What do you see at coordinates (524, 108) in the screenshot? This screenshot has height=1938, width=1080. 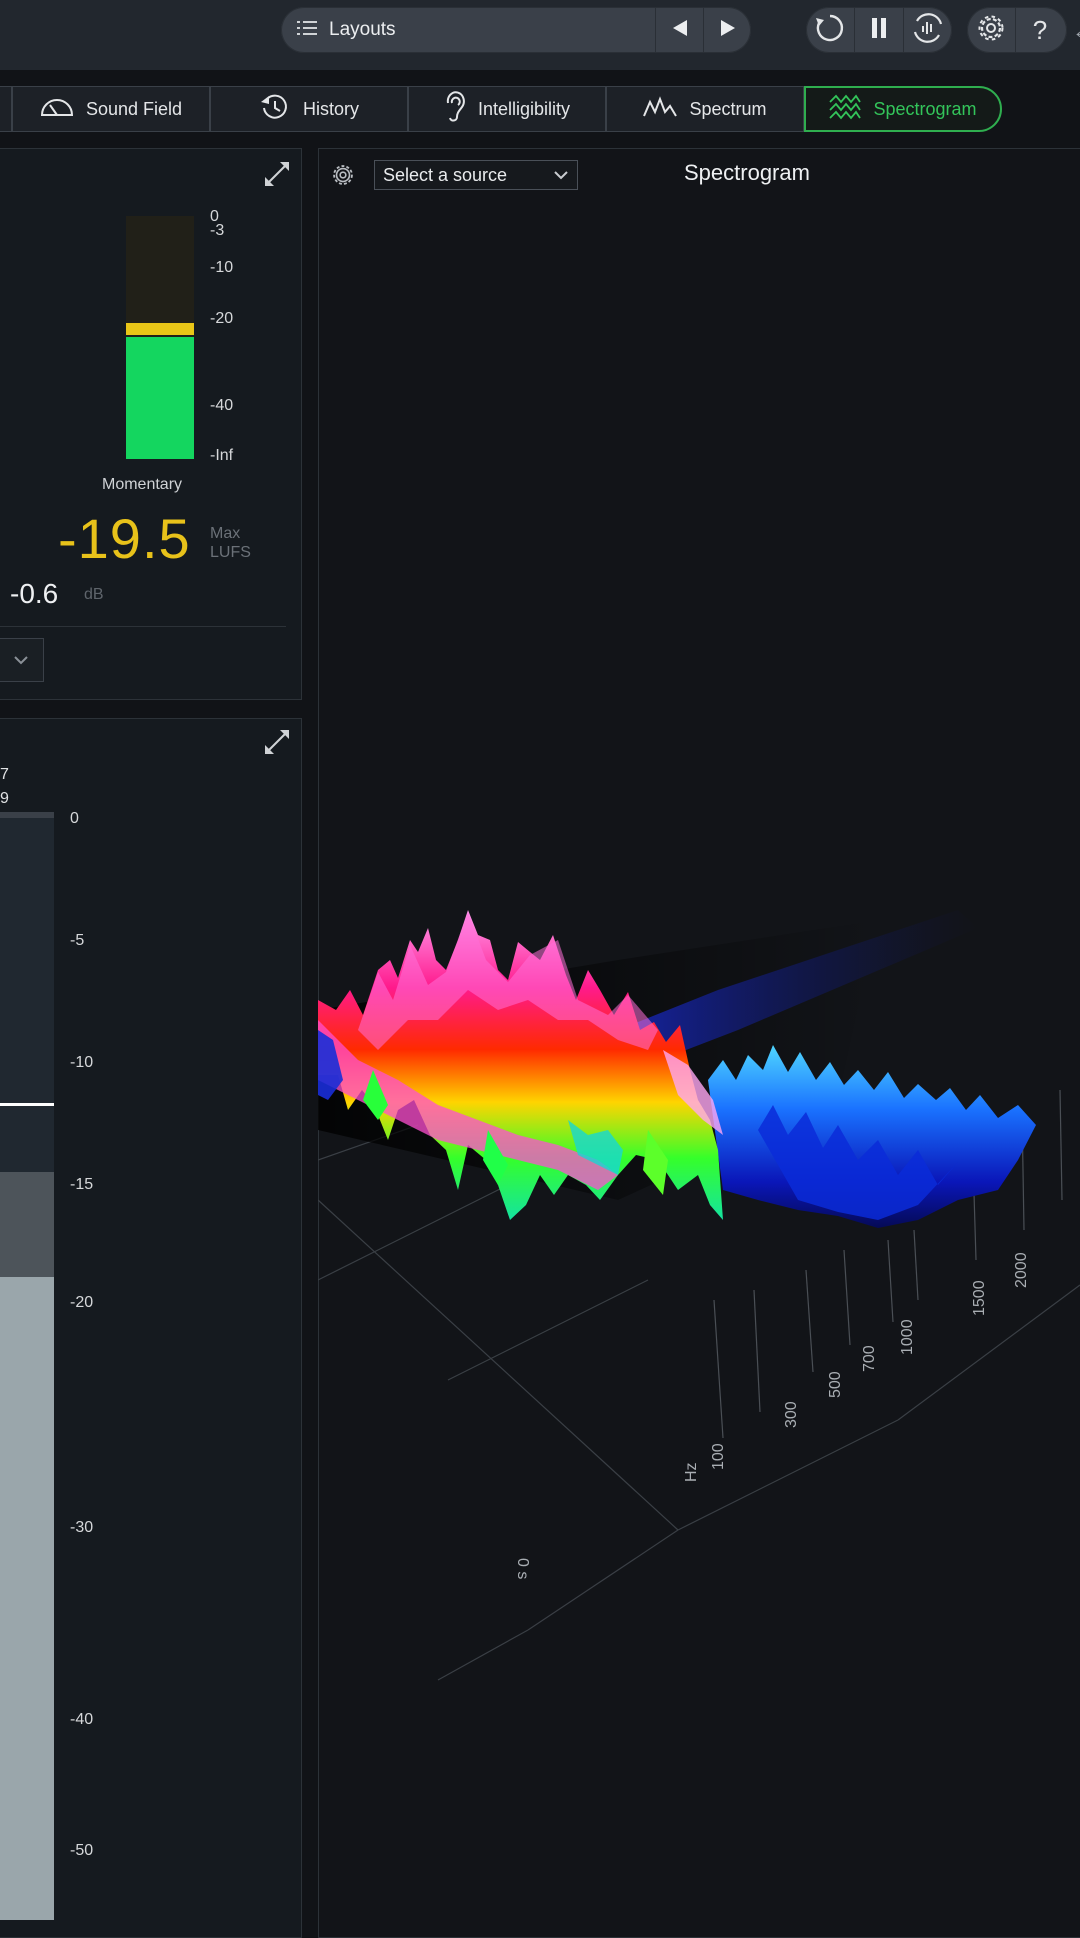 I see `tab-label: Intelligibility` at bounding box center [524, 108].